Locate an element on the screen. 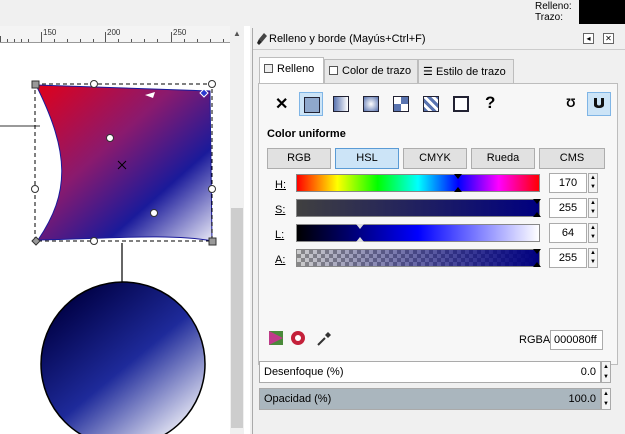 The height and width of the screenshot is (434, 625). lightness-slider-marker-top is located at coordinates (360, 226).